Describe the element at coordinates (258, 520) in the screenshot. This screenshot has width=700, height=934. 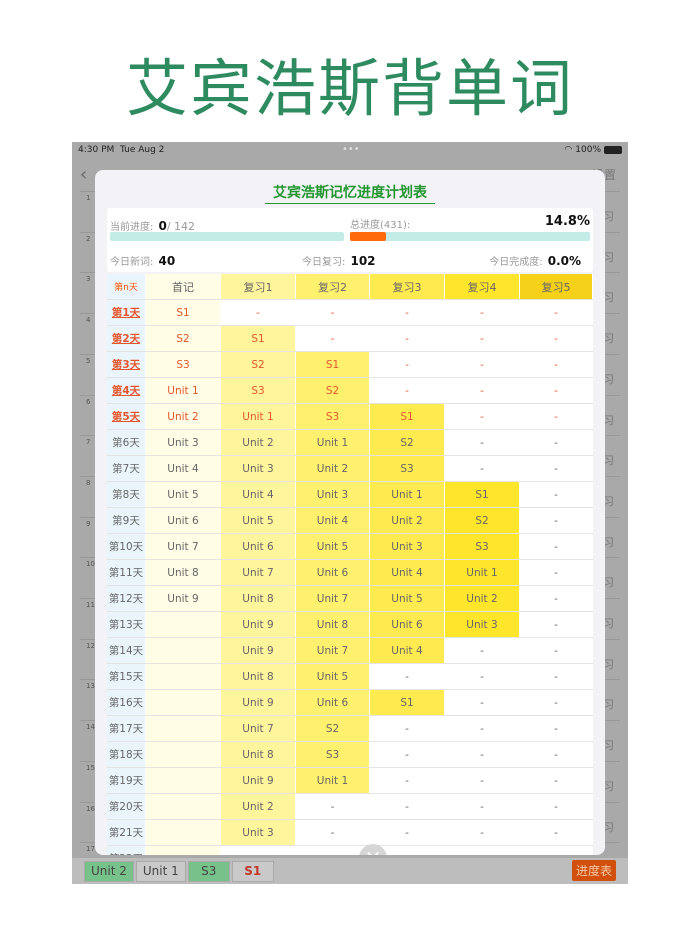
I see `cell: Unit 5` at that location.